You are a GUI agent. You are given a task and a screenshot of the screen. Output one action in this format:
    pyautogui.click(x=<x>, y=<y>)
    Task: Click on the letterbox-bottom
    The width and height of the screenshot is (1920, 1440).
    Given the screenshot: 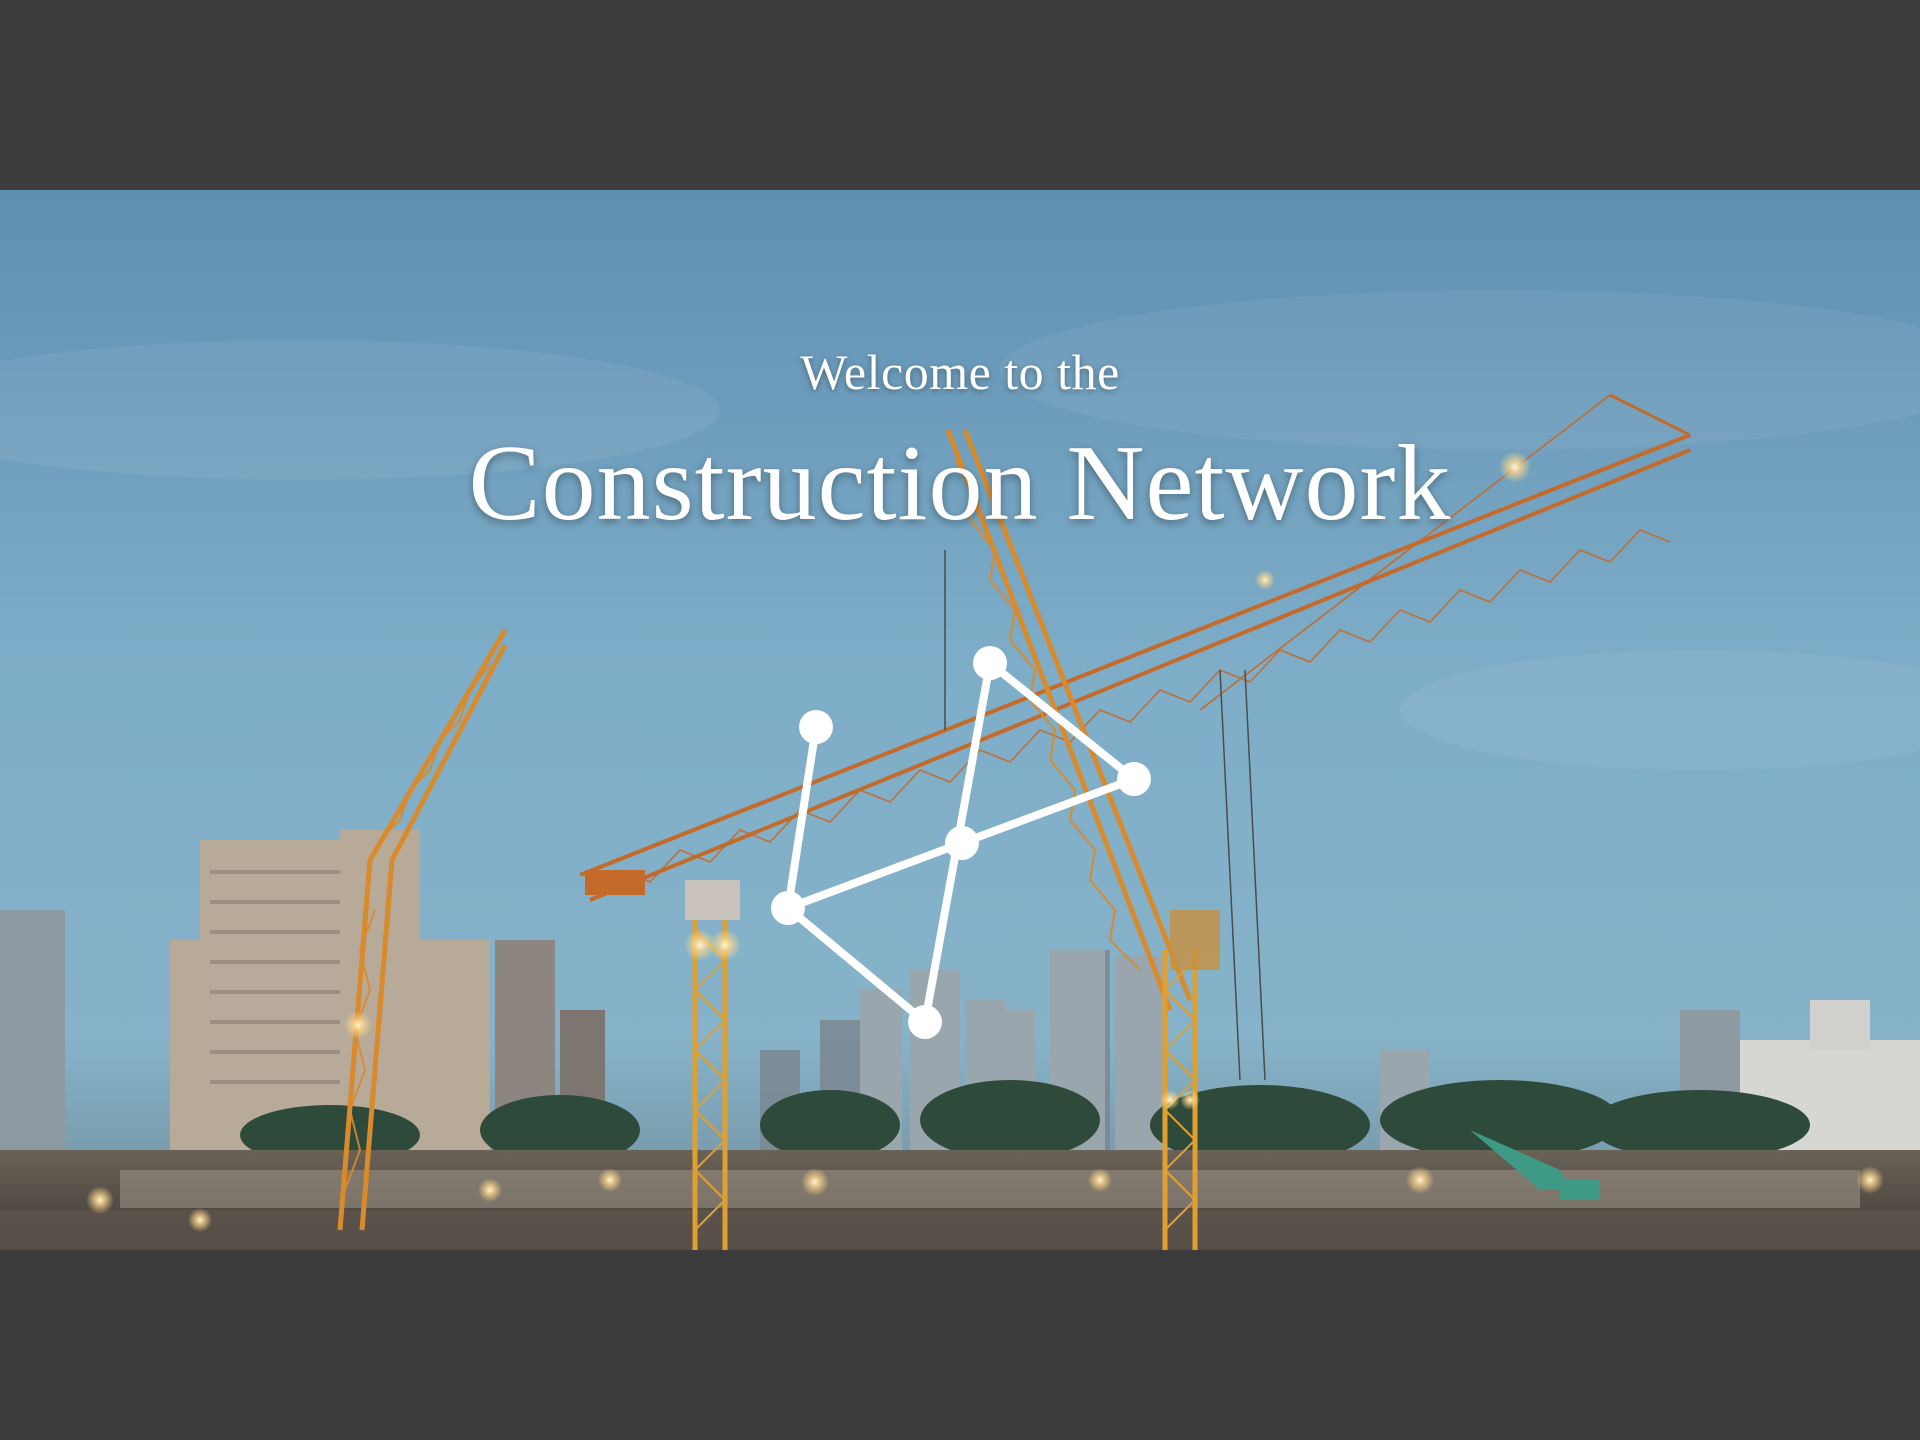 What is the action you would take?
    pyautogui.click(x=960, y=1345)
    